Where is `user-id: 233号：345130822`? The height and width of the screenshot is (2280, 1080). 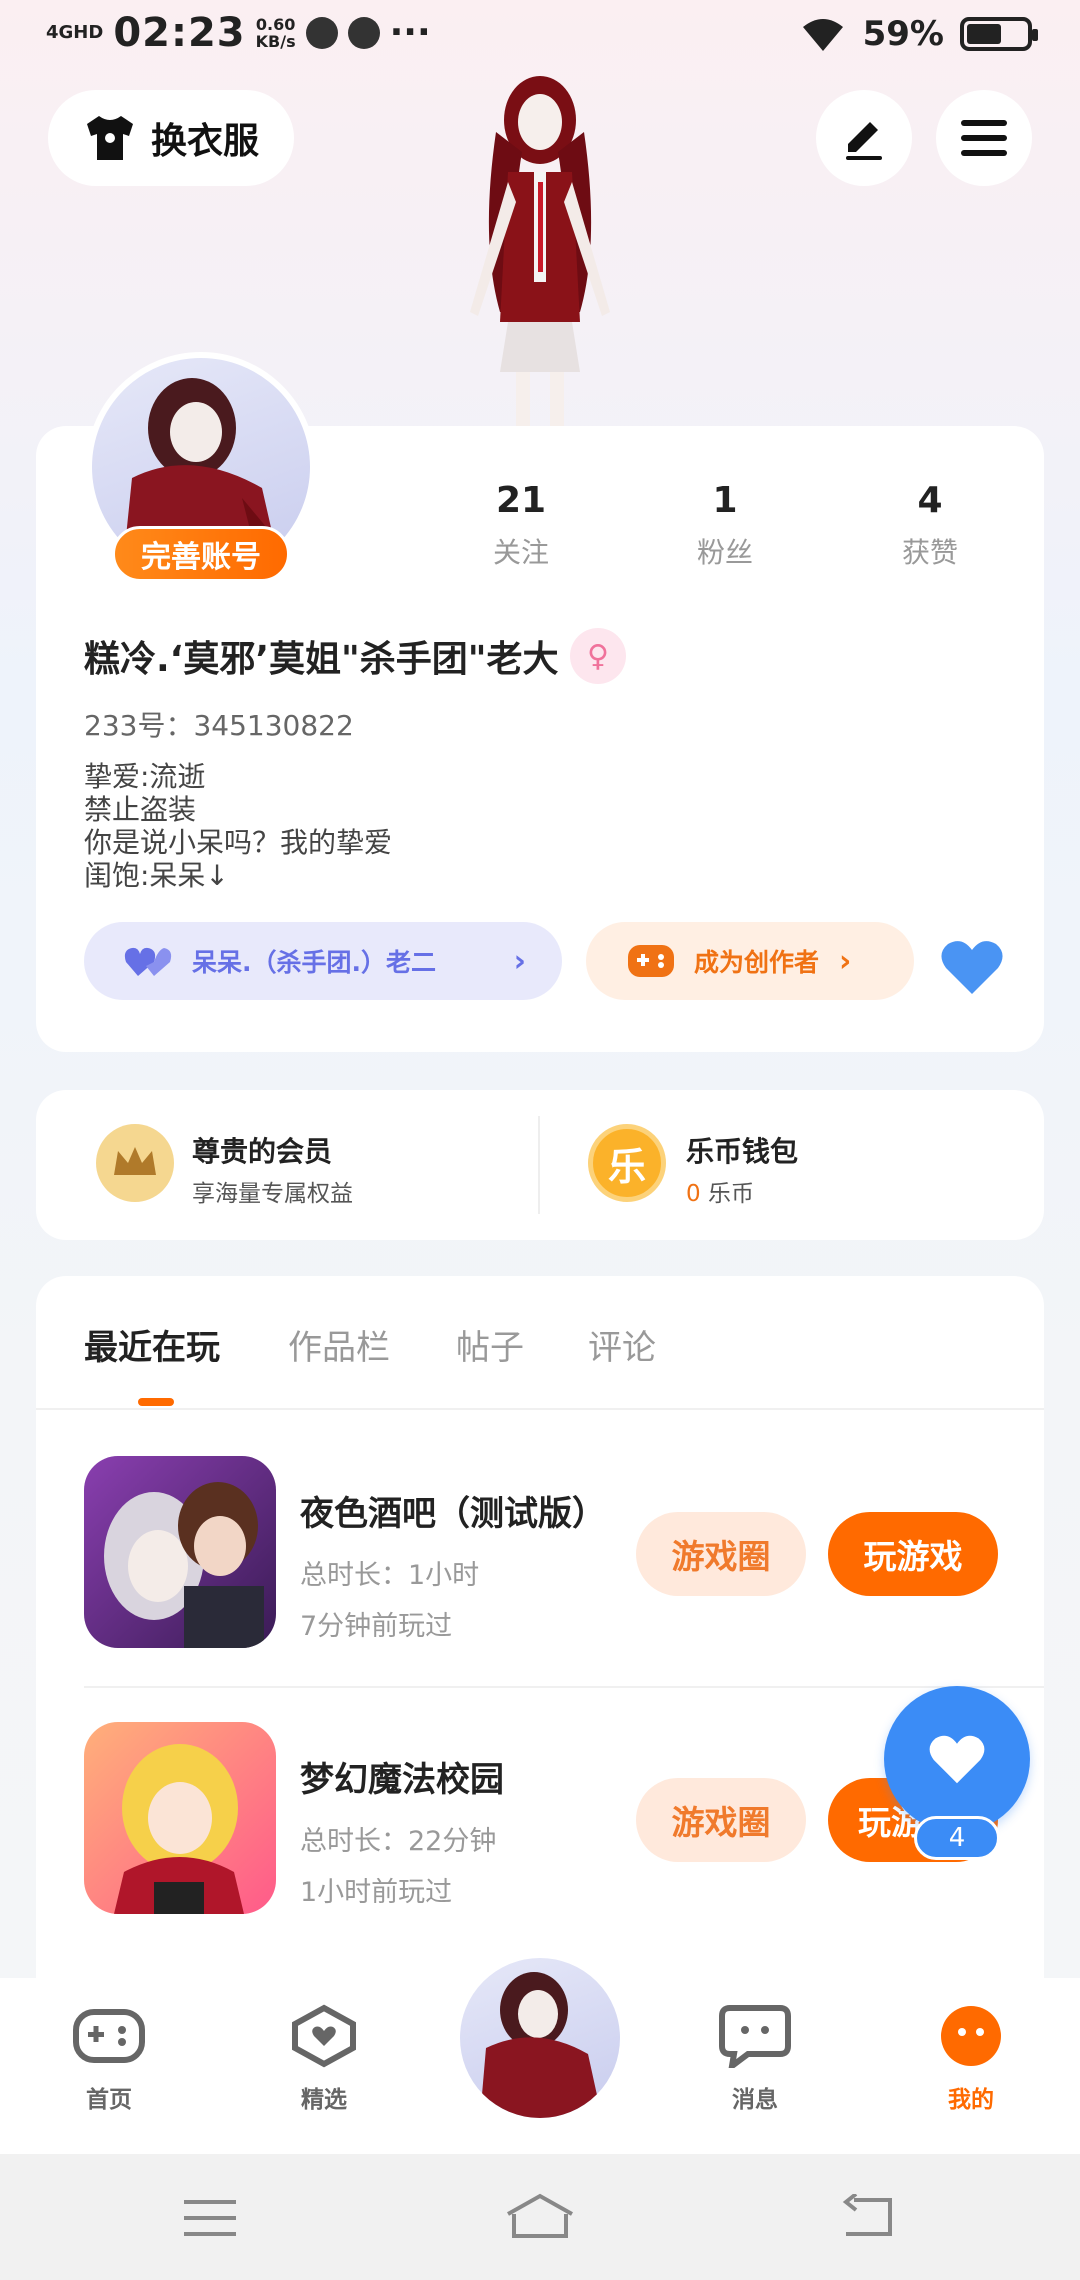 user-id: 233号：345130822 is located at coordinates (219, 725).